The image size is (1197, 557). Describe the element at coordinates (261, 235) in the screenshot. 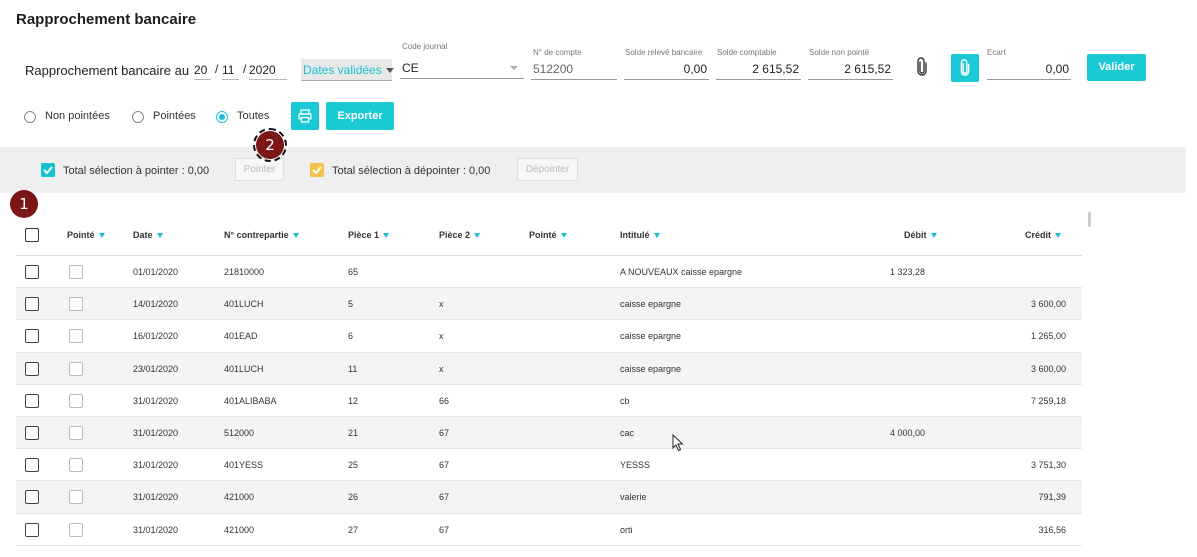

I see `column-header-contrepartie: N° contrepartie` at that location.